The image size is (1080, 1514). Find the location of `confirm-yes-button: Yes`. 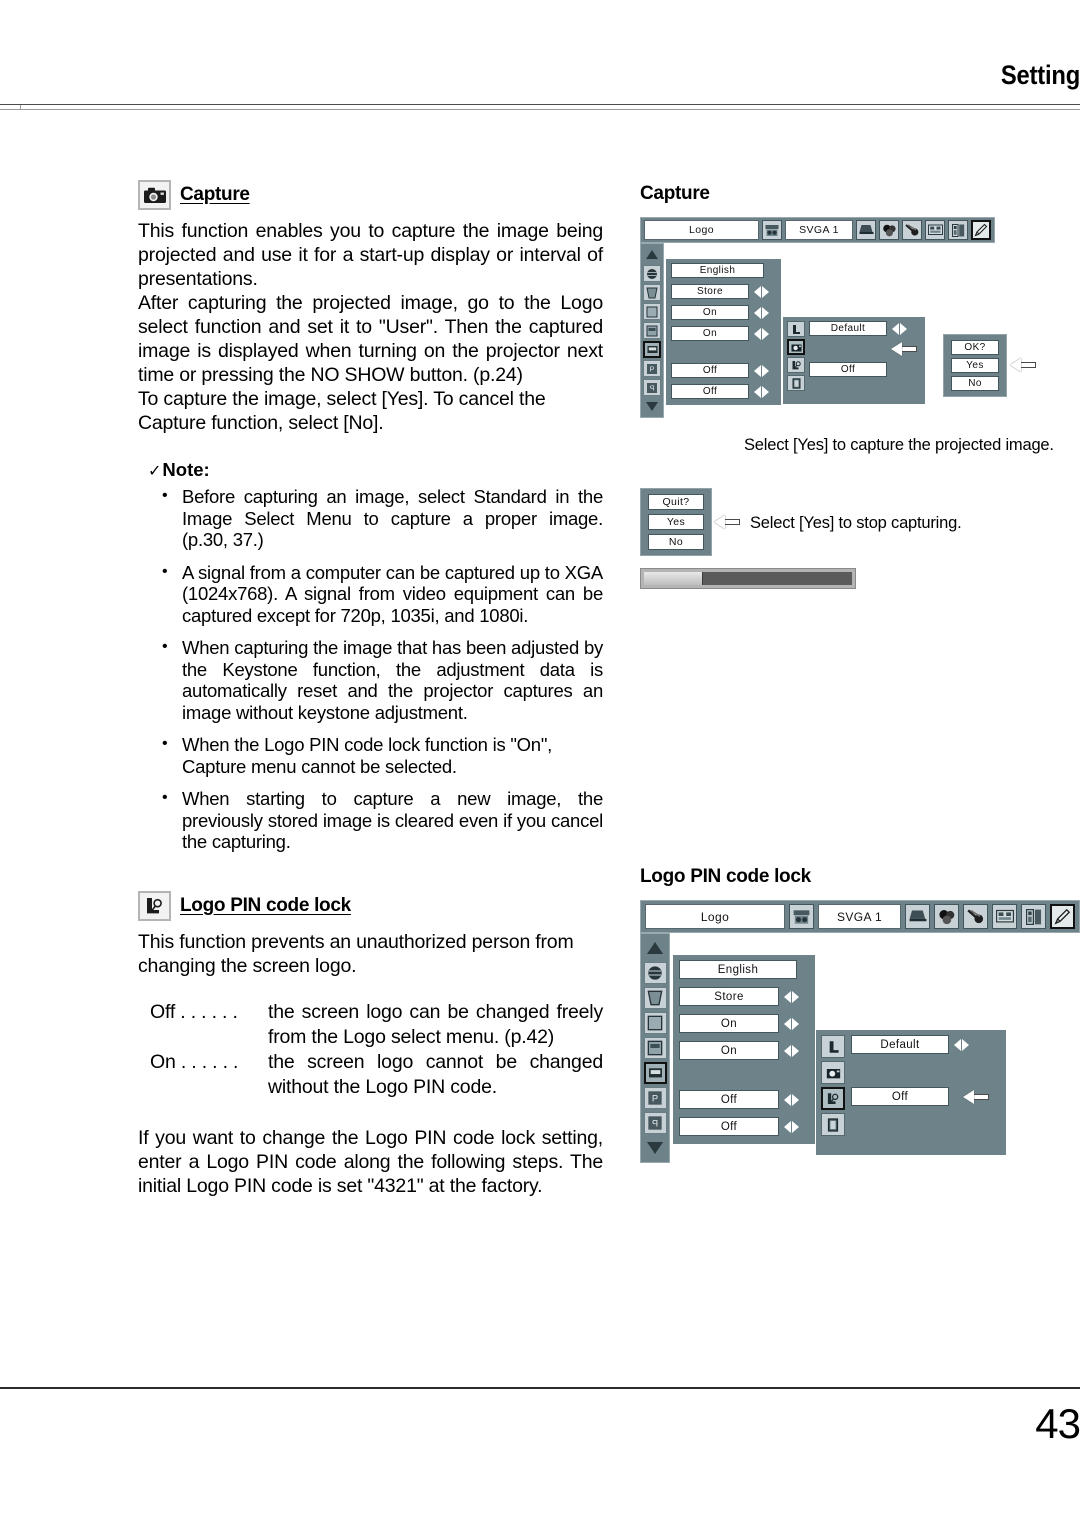

confirm-yes-button: Yes is located at coordinates (975, 365).